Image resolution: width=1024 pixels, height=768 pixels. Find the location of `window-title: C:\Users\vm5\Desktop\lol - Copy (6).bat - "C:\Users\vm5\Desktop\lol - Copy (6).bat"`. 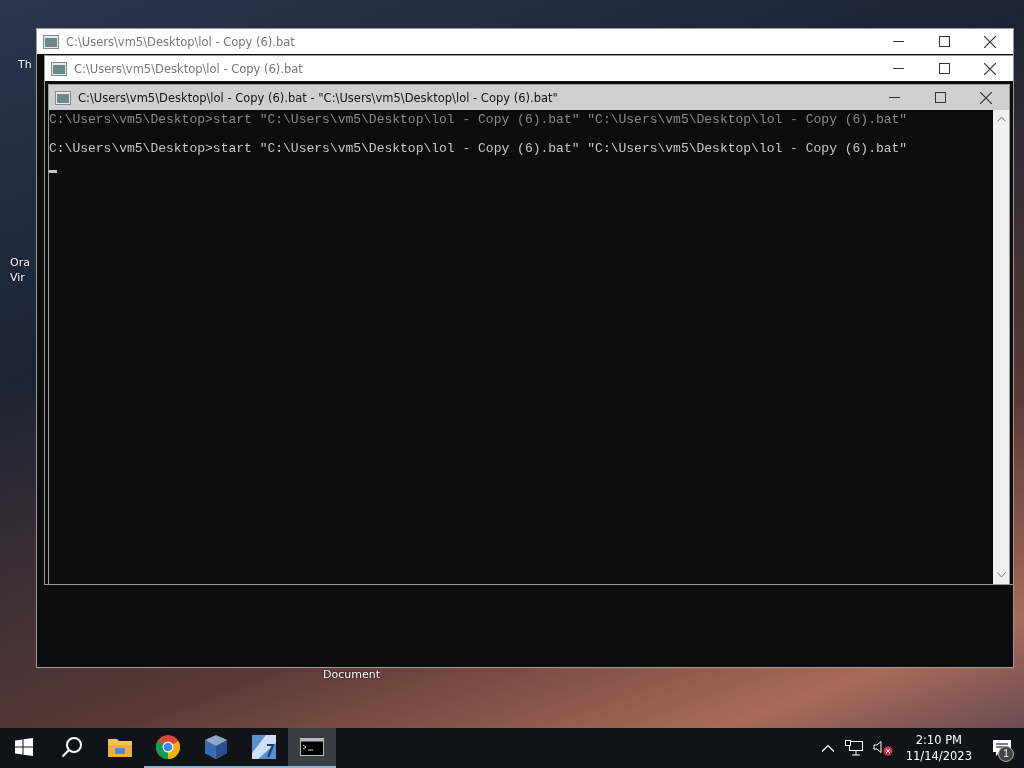

window-title: C:\Users\vm5\Desktop\lol - Copy (6).bat - "C:\Users\vm5\Desktop\lol - Copy (6).bat" is located at coordinates (318, 97).